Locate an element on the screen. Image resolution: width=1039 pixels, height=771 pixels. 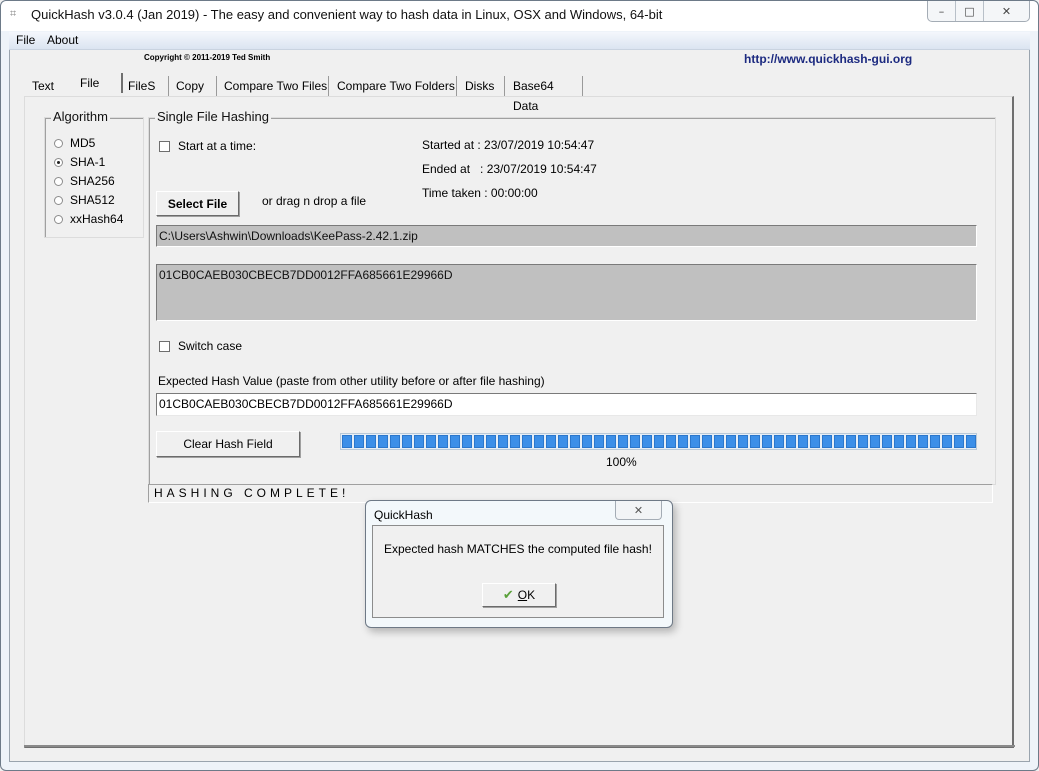
tab-files: FileS is located at coordinates (144, 86).